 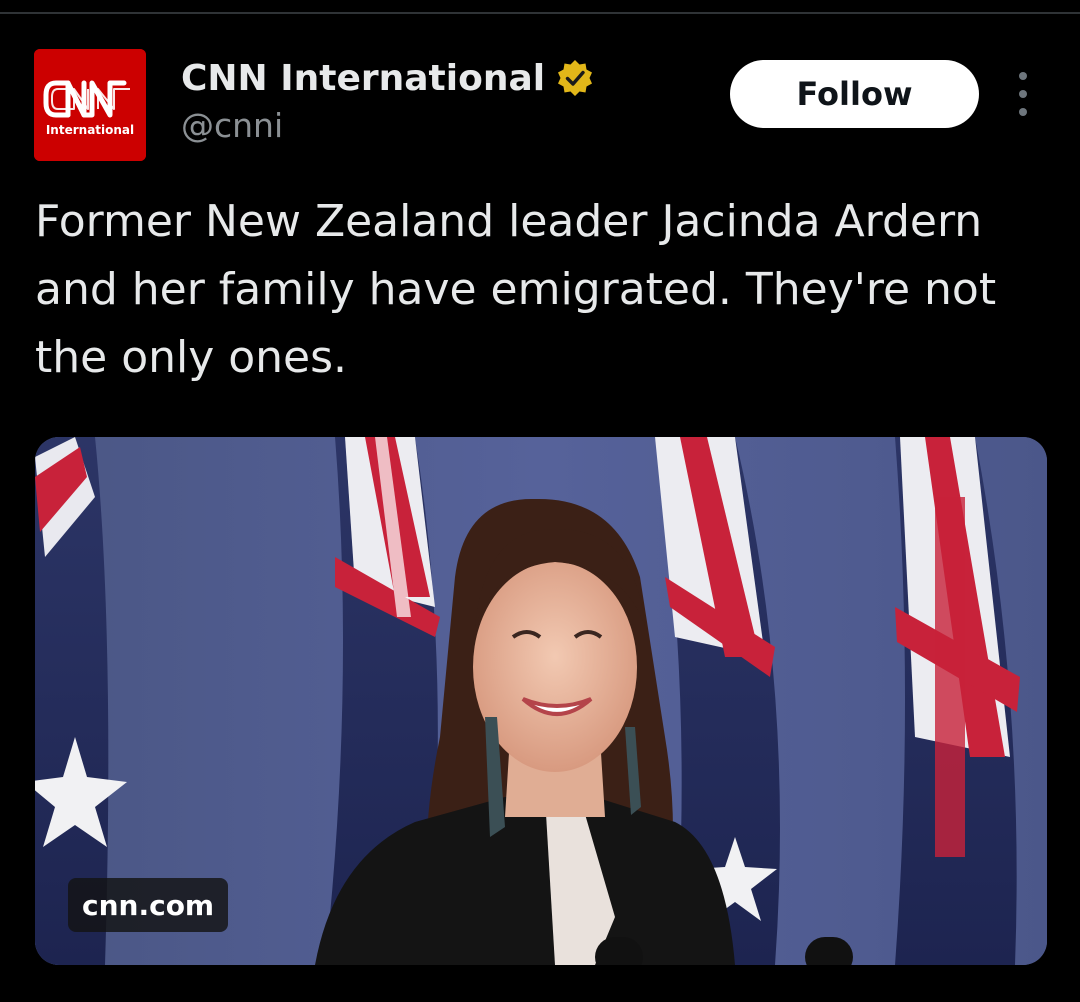 I want to click on display-name: CNN International, so click(x=363, y=78).